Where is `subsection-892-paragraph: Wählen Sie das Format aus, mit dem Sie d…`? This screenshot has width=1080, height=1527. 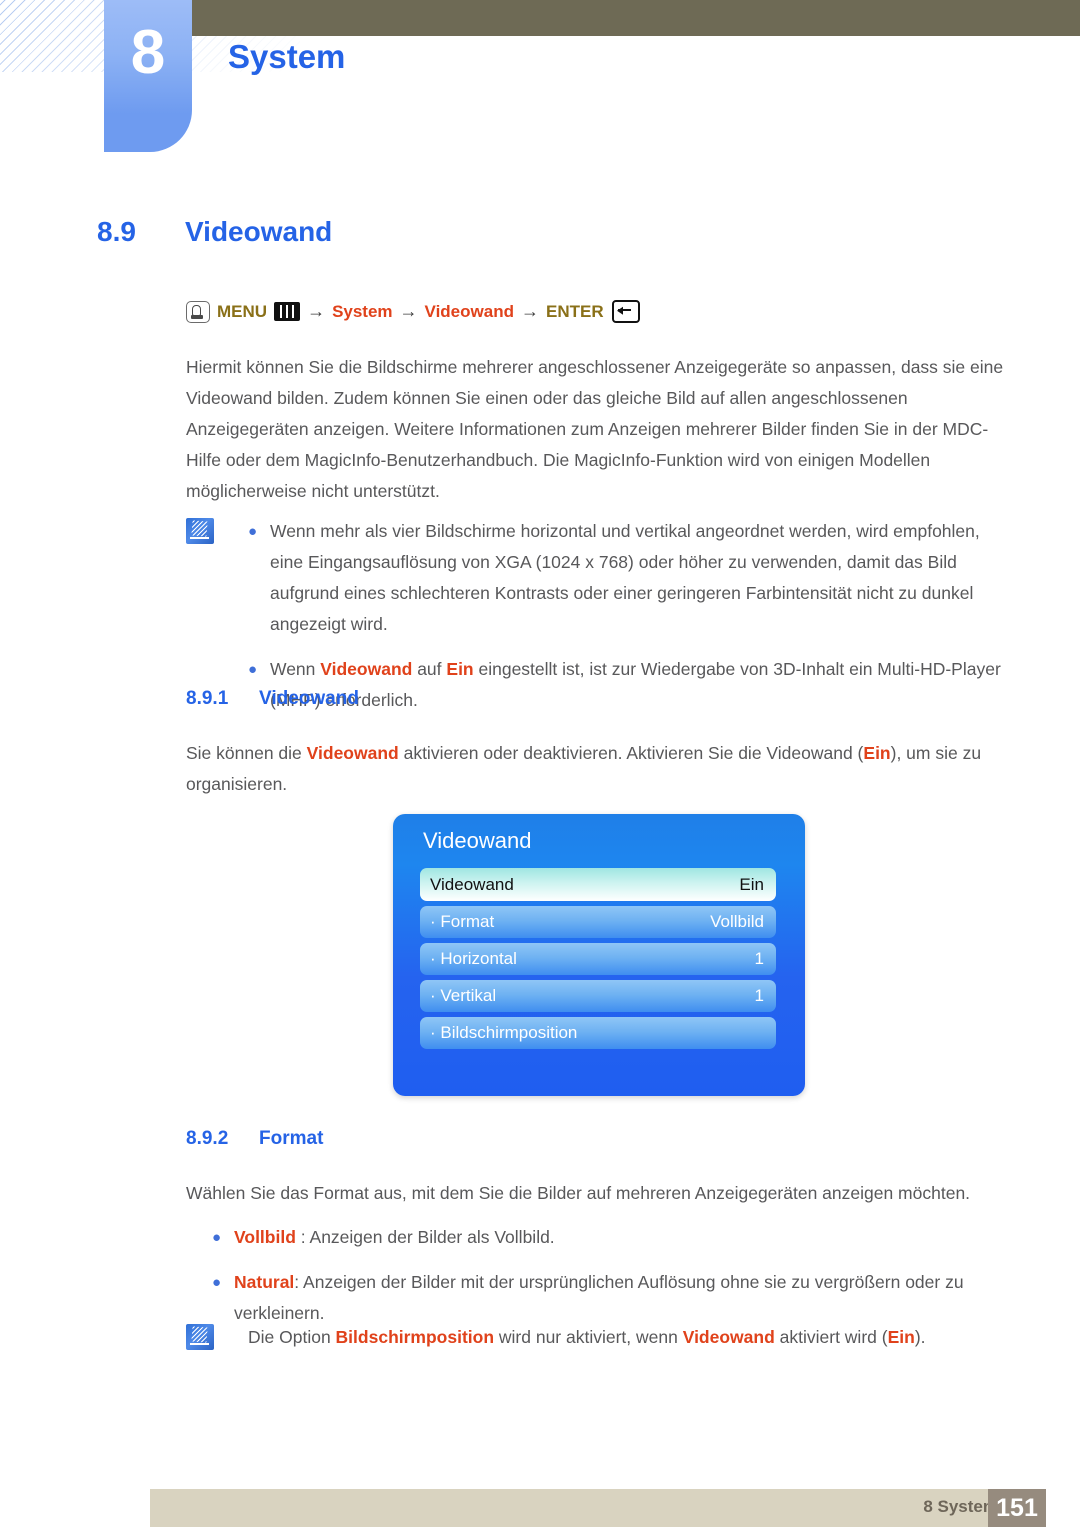
subsection-892-paragraph: Wählen Sie das Format aus, mit dem Sie d… is located at coordinates (578, 1193).